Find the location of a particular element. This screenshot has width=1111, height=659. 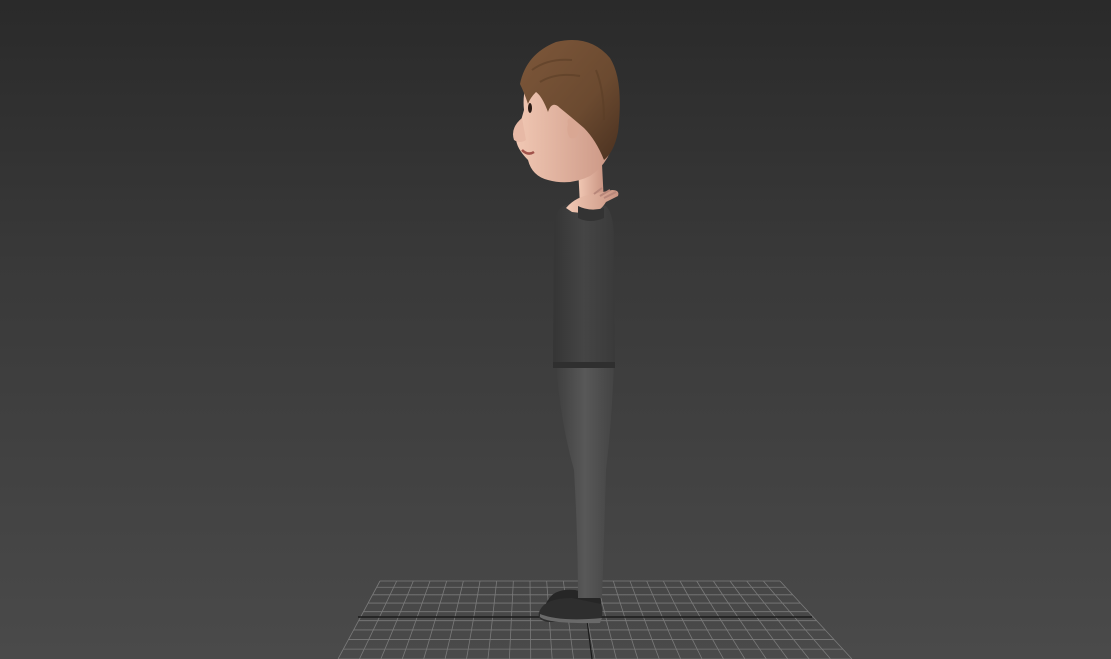

pants is located at coordinates (585, 480).